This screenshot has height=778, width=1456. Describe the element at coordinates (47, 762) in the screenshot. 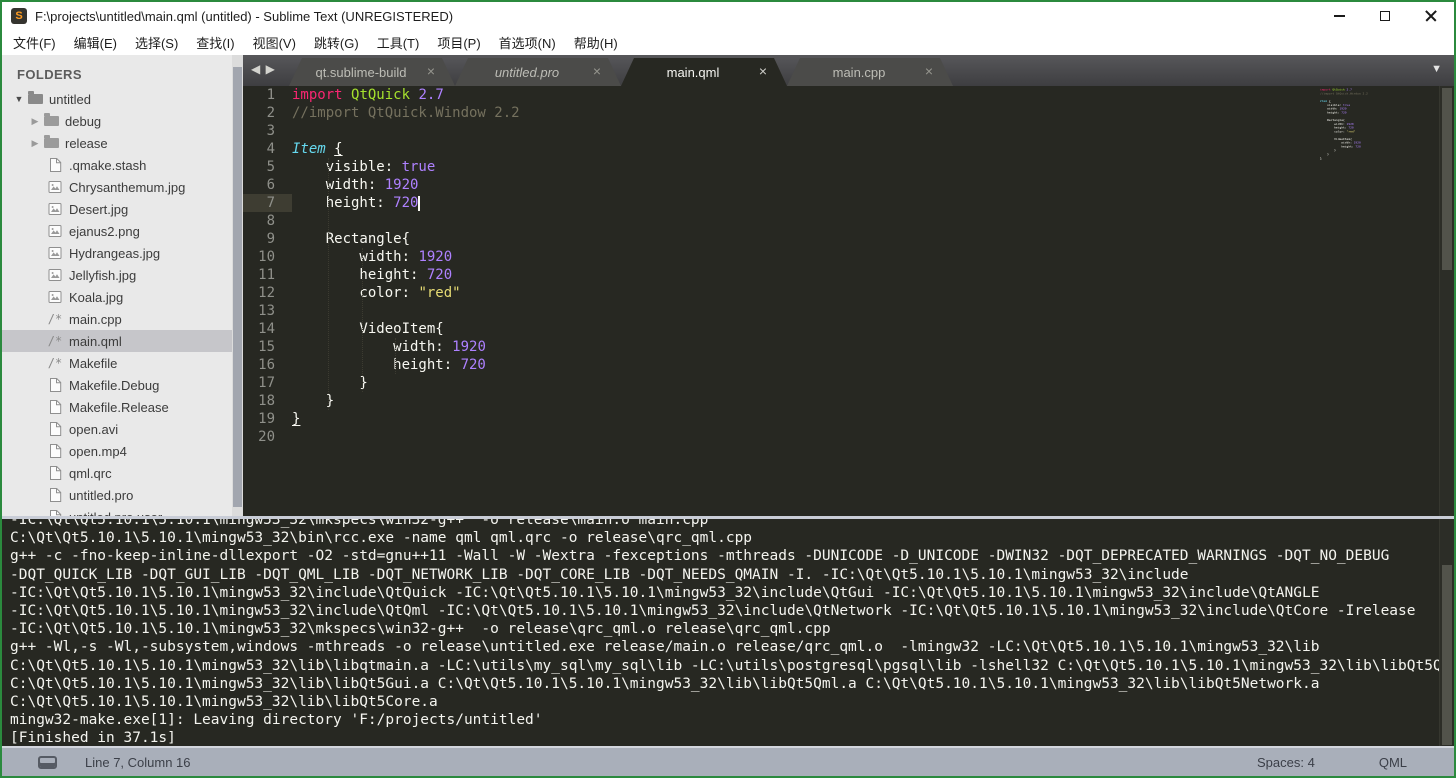

I see `panel-toggle-icon` at that location.